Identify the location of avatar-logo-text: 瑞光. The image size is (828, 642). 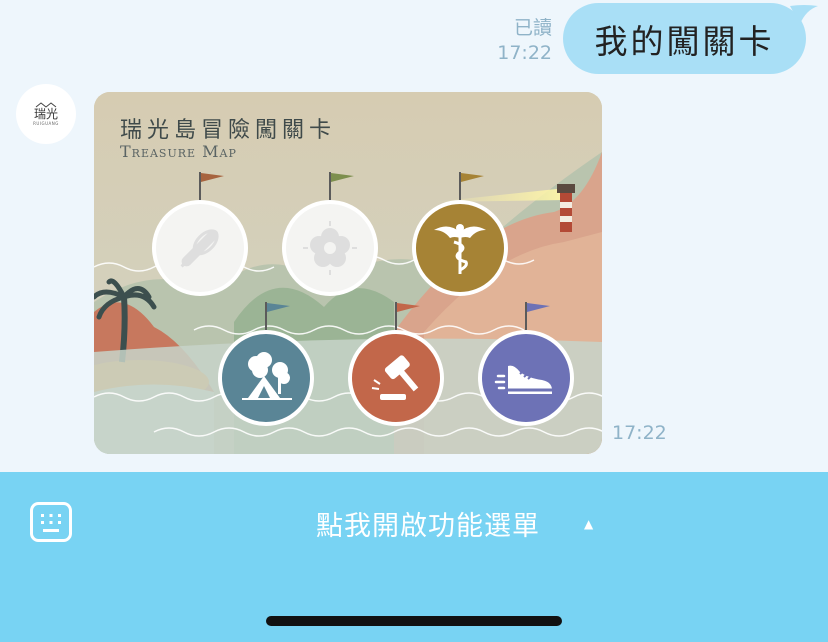
(45, 114).